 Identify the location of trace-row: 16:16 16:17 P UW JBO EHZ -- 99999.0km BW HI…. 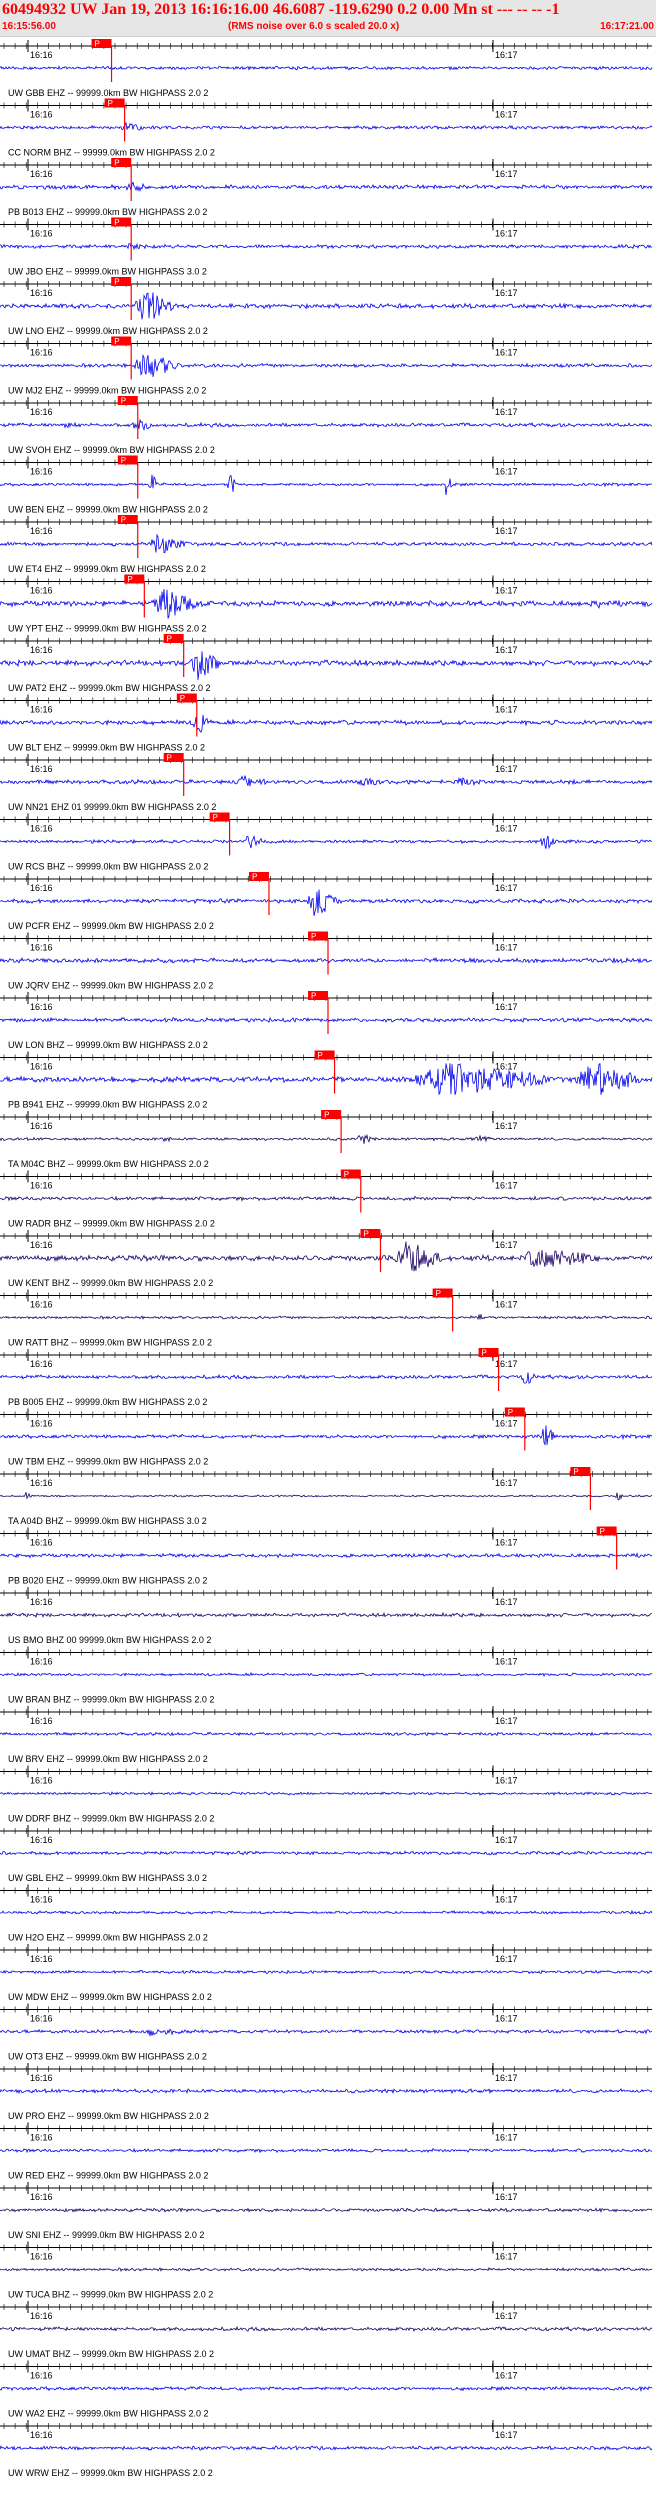
(326, 247).